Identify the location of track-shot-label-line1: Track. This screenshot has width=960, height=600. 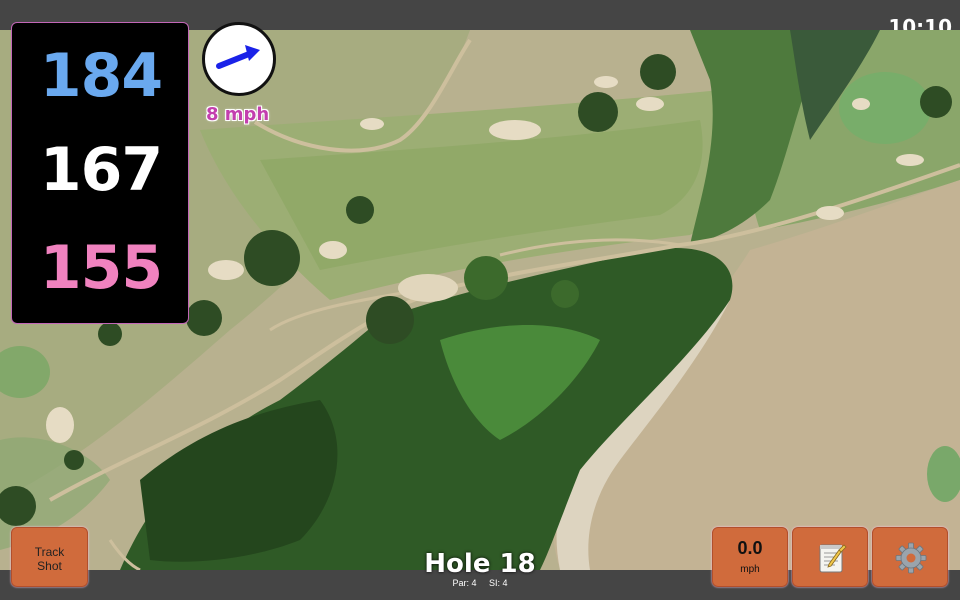
(49, 552).